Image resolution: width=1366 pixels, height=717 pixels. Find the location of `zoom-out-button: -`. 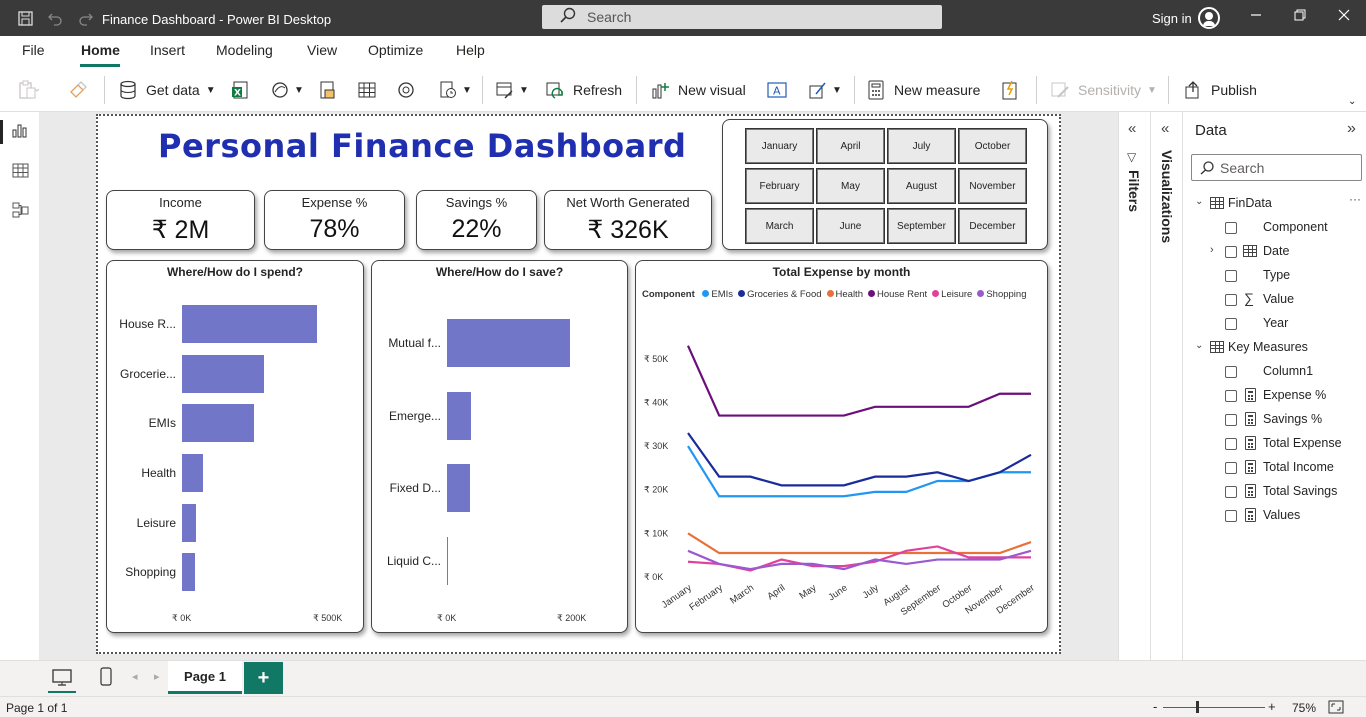

zoom-out-button: - is located at coordinates (1155, 706).